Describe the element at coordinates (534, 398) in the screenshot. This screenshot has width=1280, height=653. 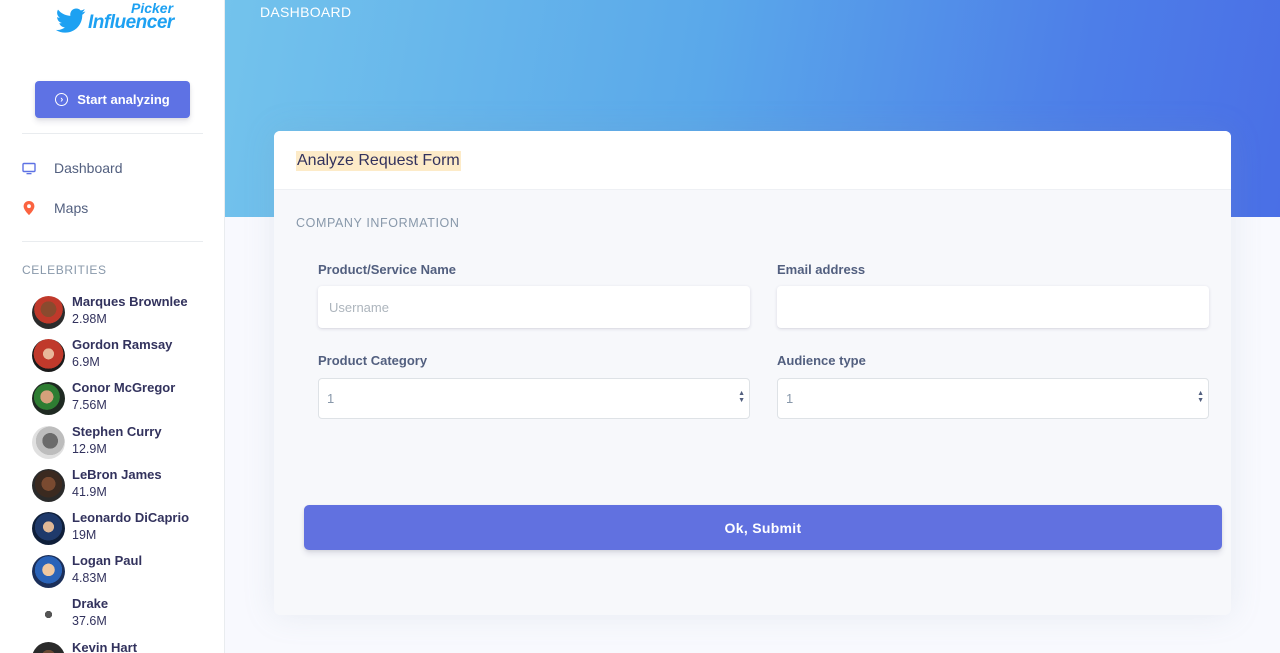
I see `product-category-select: 1 ▲ ▼` at that location.